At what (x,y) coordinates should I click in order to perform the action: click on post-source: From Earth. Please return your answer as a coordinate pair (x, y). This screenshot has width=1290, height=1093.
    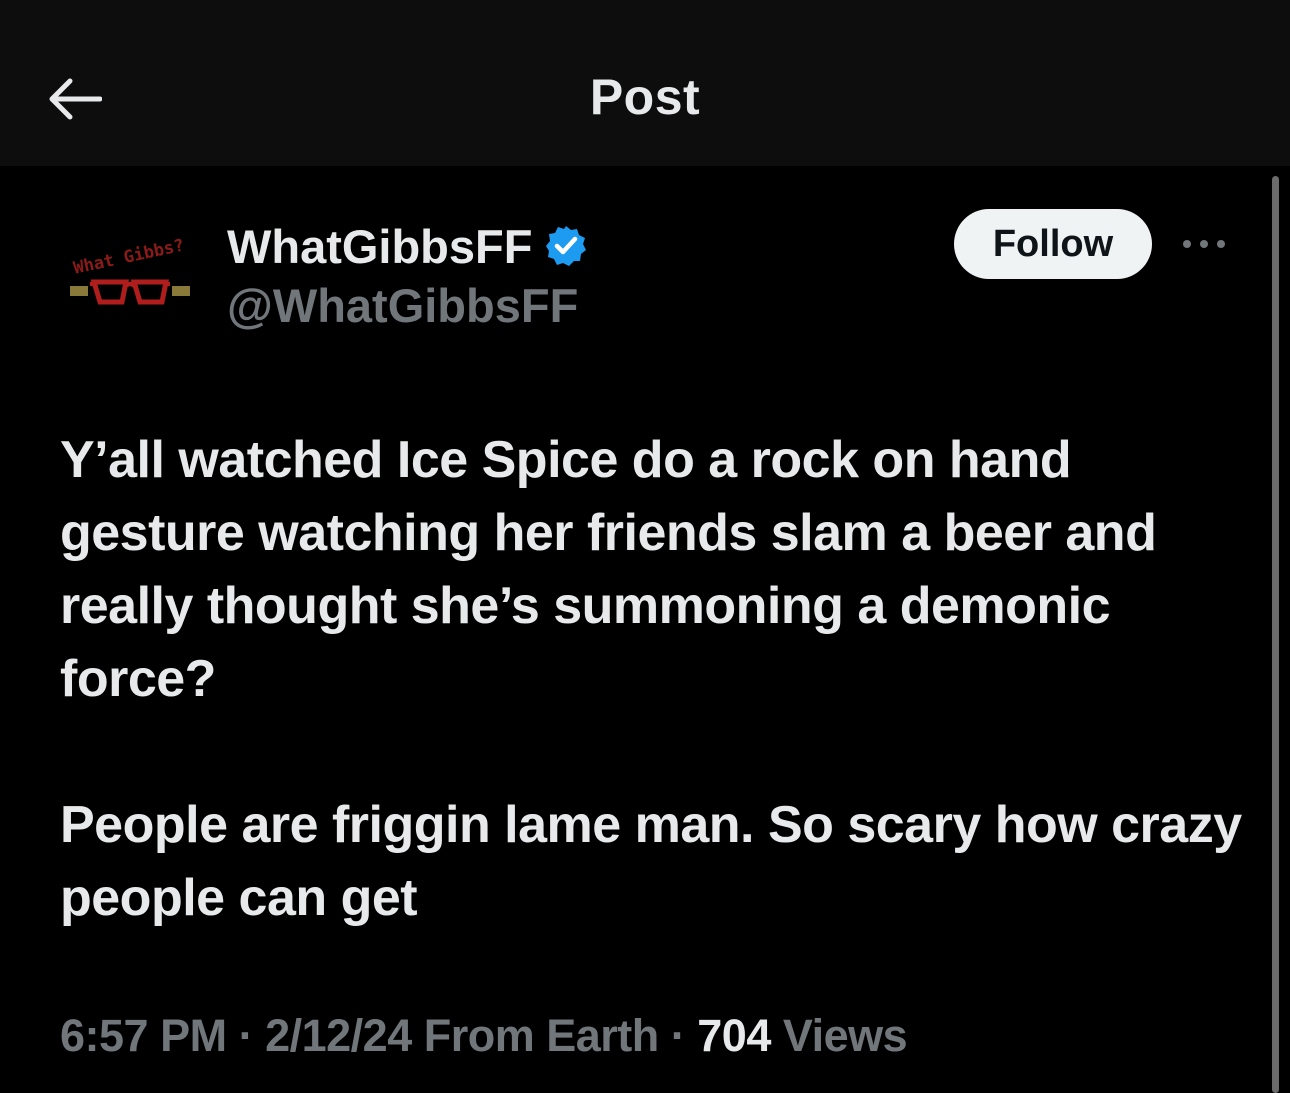
    Looking at the image, I should click on (535, 1035).